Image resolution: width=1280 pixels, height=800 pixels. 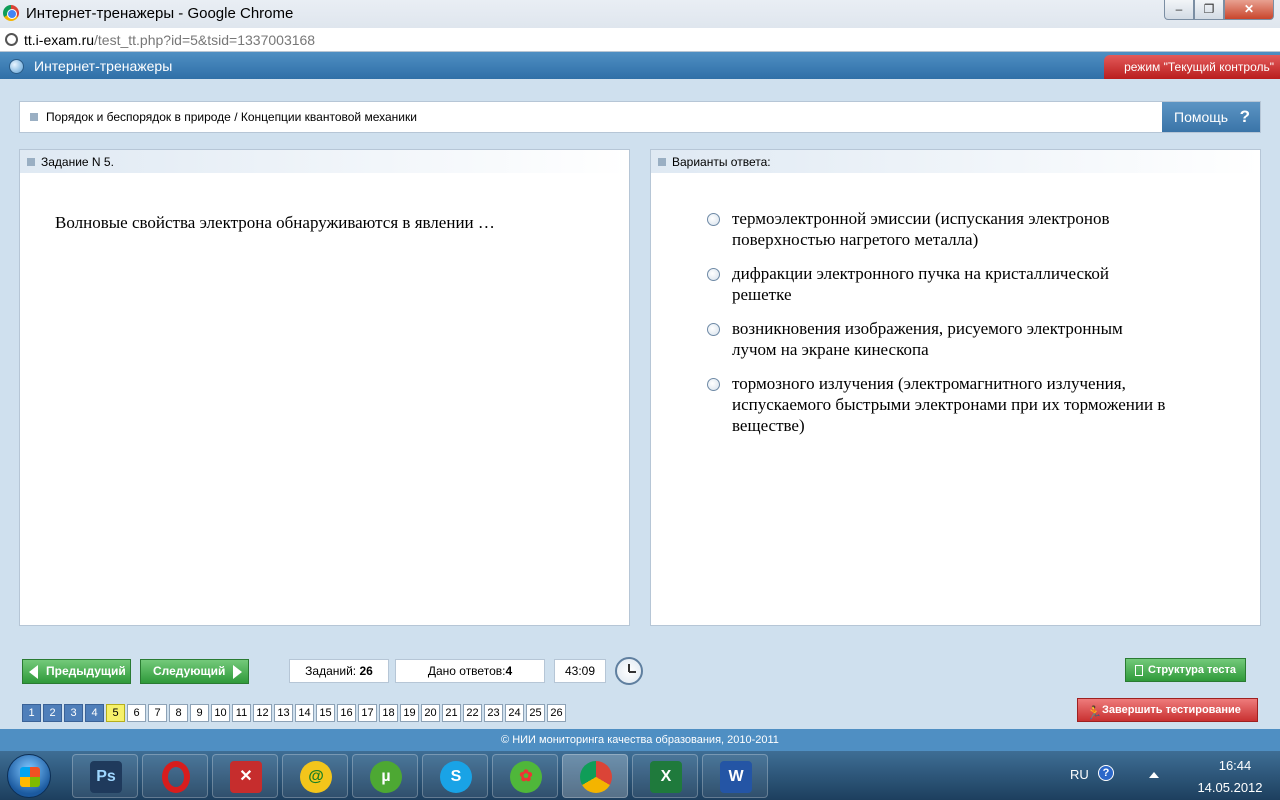 I want to click on taskbar-app-excel: X, so click(x=665, y=776).